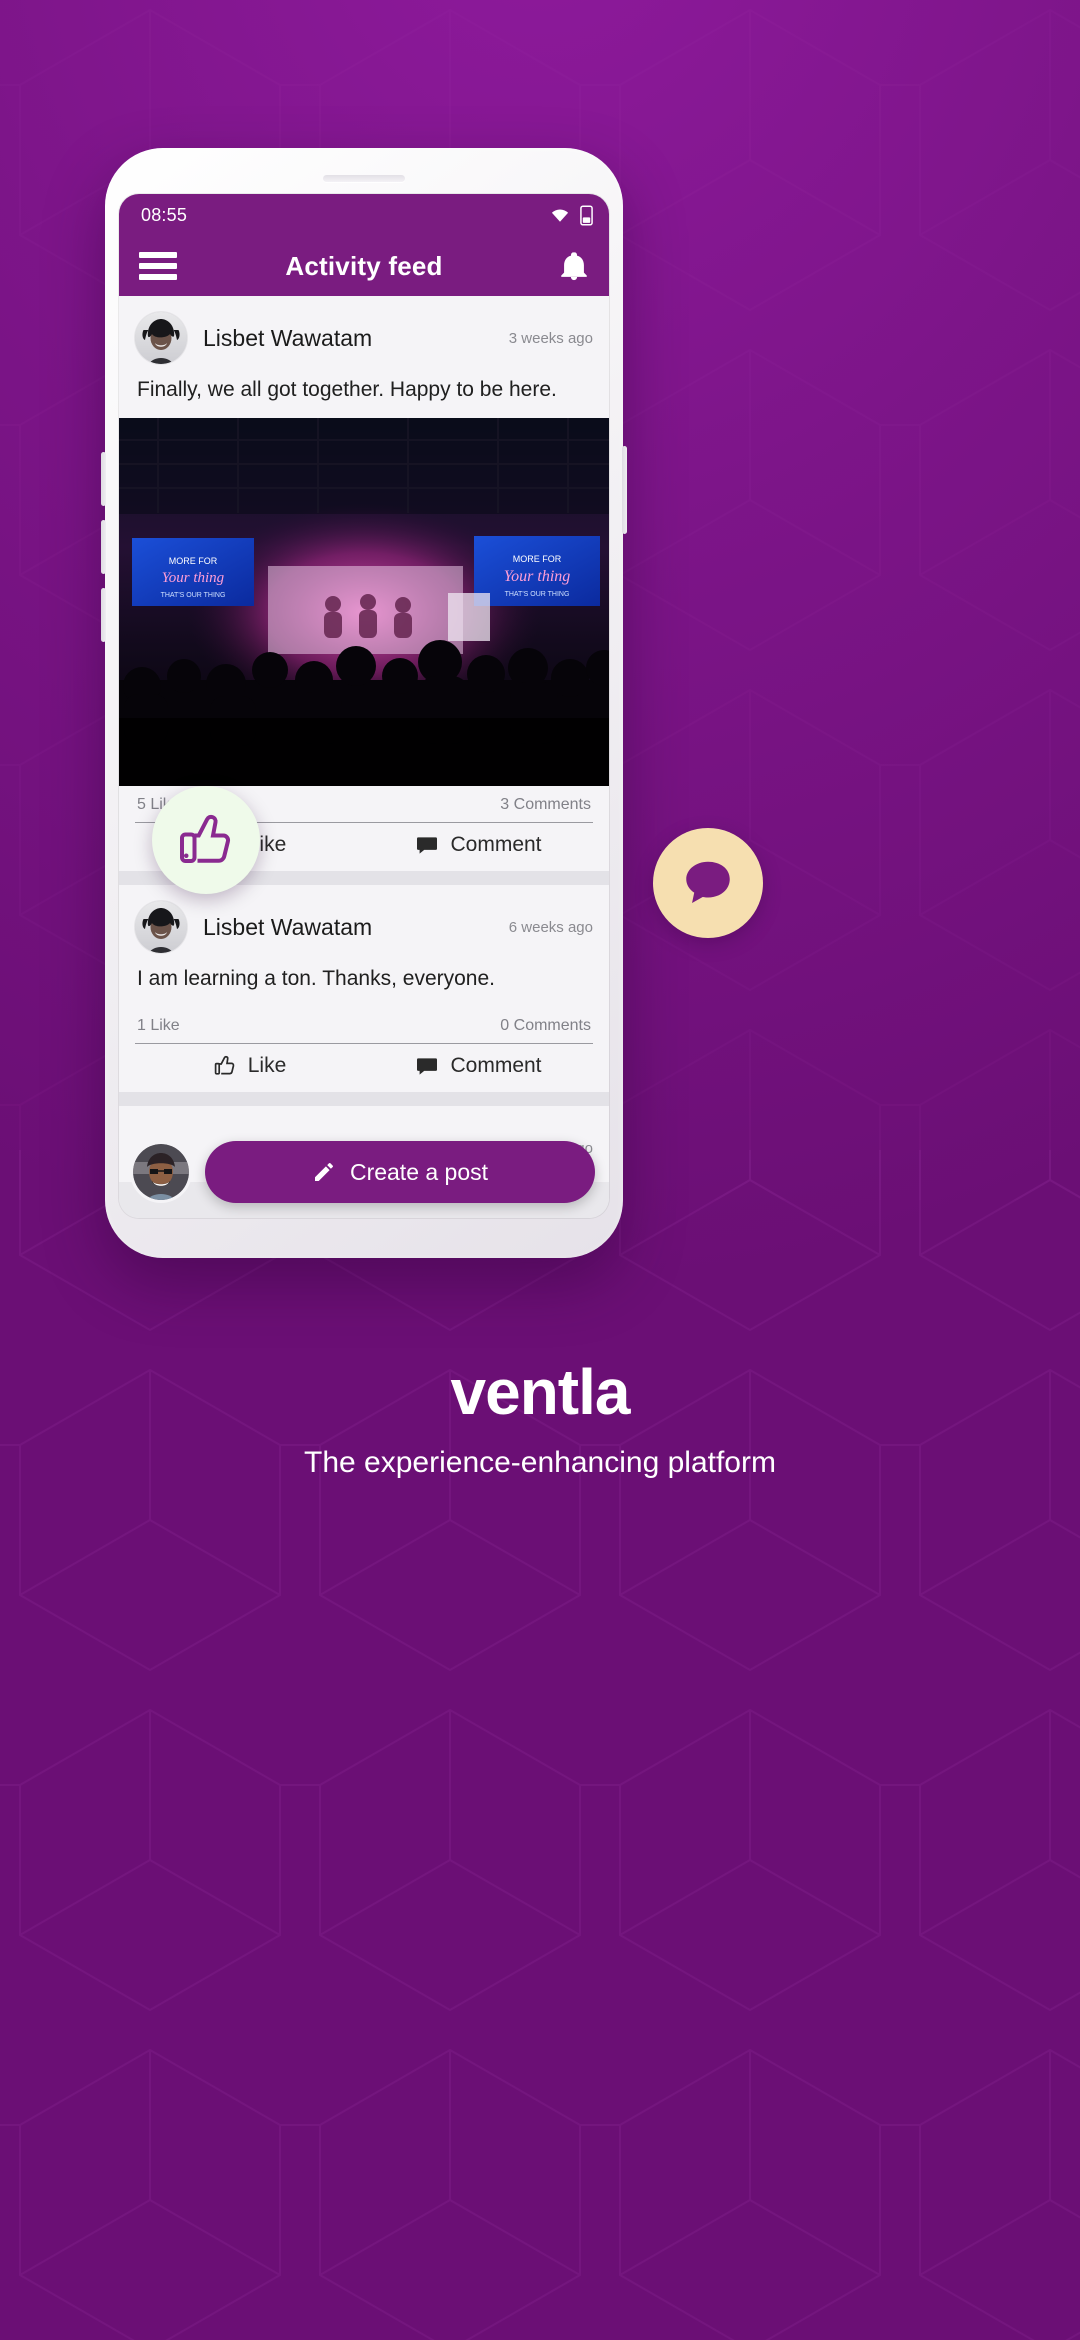  I want to click on bell-icon, so click(574, 266).